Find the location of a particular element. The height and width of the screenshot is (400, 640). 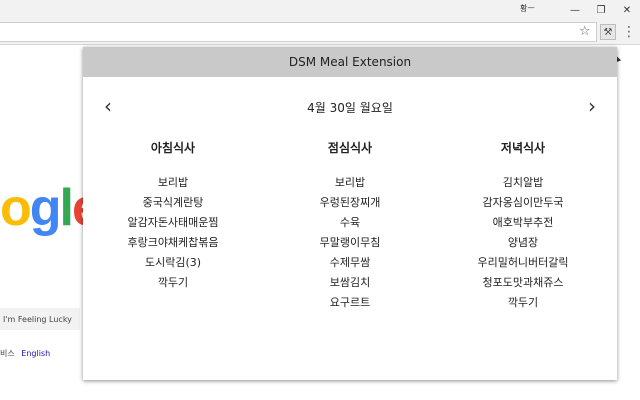

meal-item: 요구르트 is located at coordinates (350, 302).